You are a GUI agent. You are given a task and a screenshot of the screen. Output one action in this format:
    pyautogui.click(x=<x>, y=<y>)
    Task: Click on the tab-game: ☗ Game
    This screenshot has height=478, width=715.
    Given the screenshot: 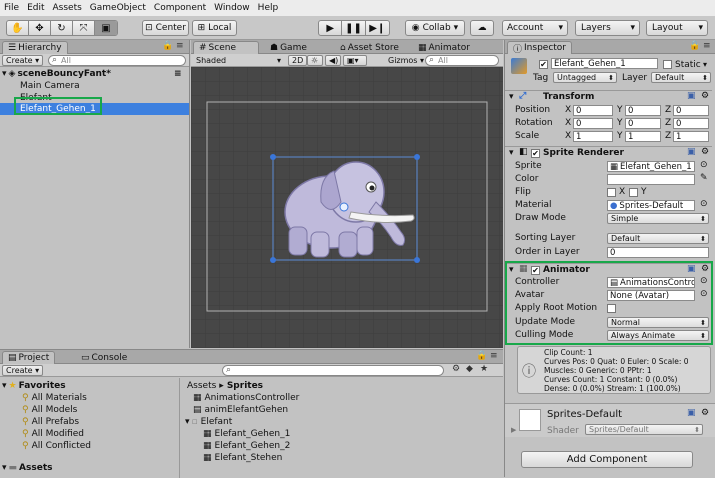 What is the action you would take?
    pyautogui.click(x=288, y=47)
    